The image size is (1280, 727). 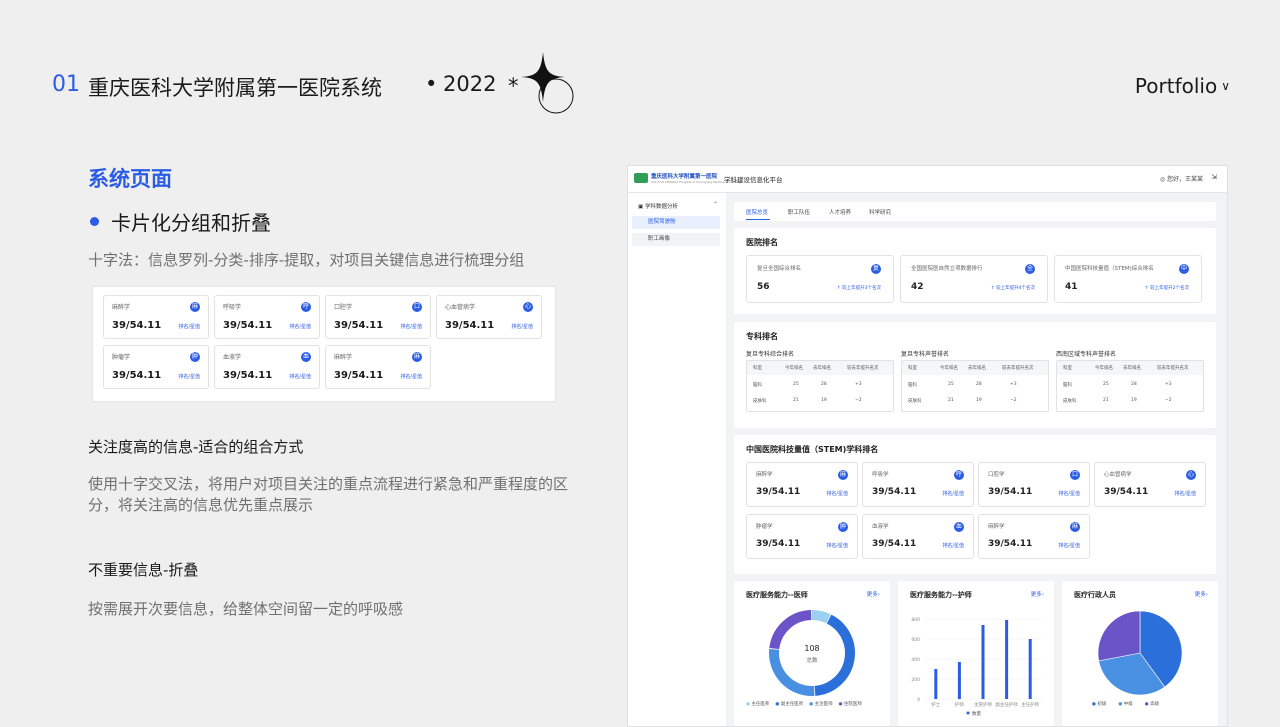 I want to click on table-header-cell: 科室, so click(x=912, y=368).